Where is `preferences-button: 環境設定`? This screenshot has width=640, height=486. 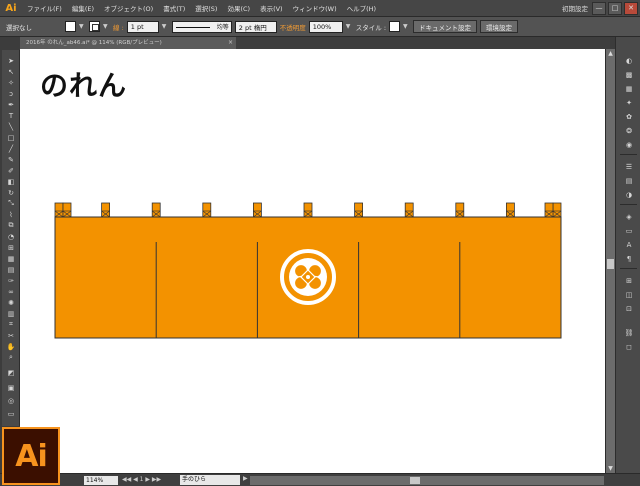 preferences-button: 環境設定 is located at coordinates (499, 26).